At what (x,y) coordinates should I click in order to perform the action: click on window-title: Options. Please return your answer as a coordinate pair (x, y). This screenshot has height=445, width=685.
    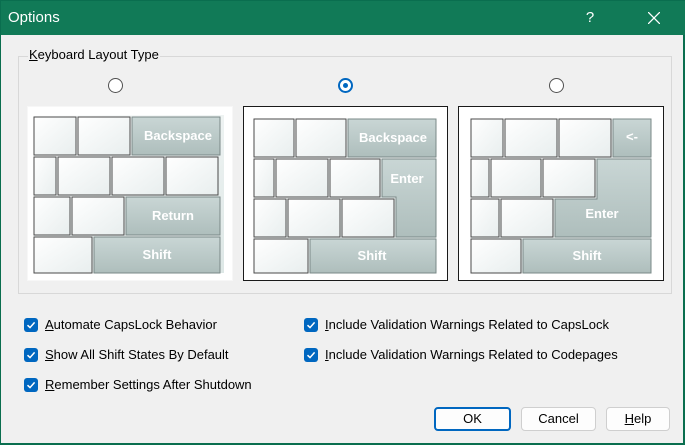
    Looking at the image, I should click on (34, 17).